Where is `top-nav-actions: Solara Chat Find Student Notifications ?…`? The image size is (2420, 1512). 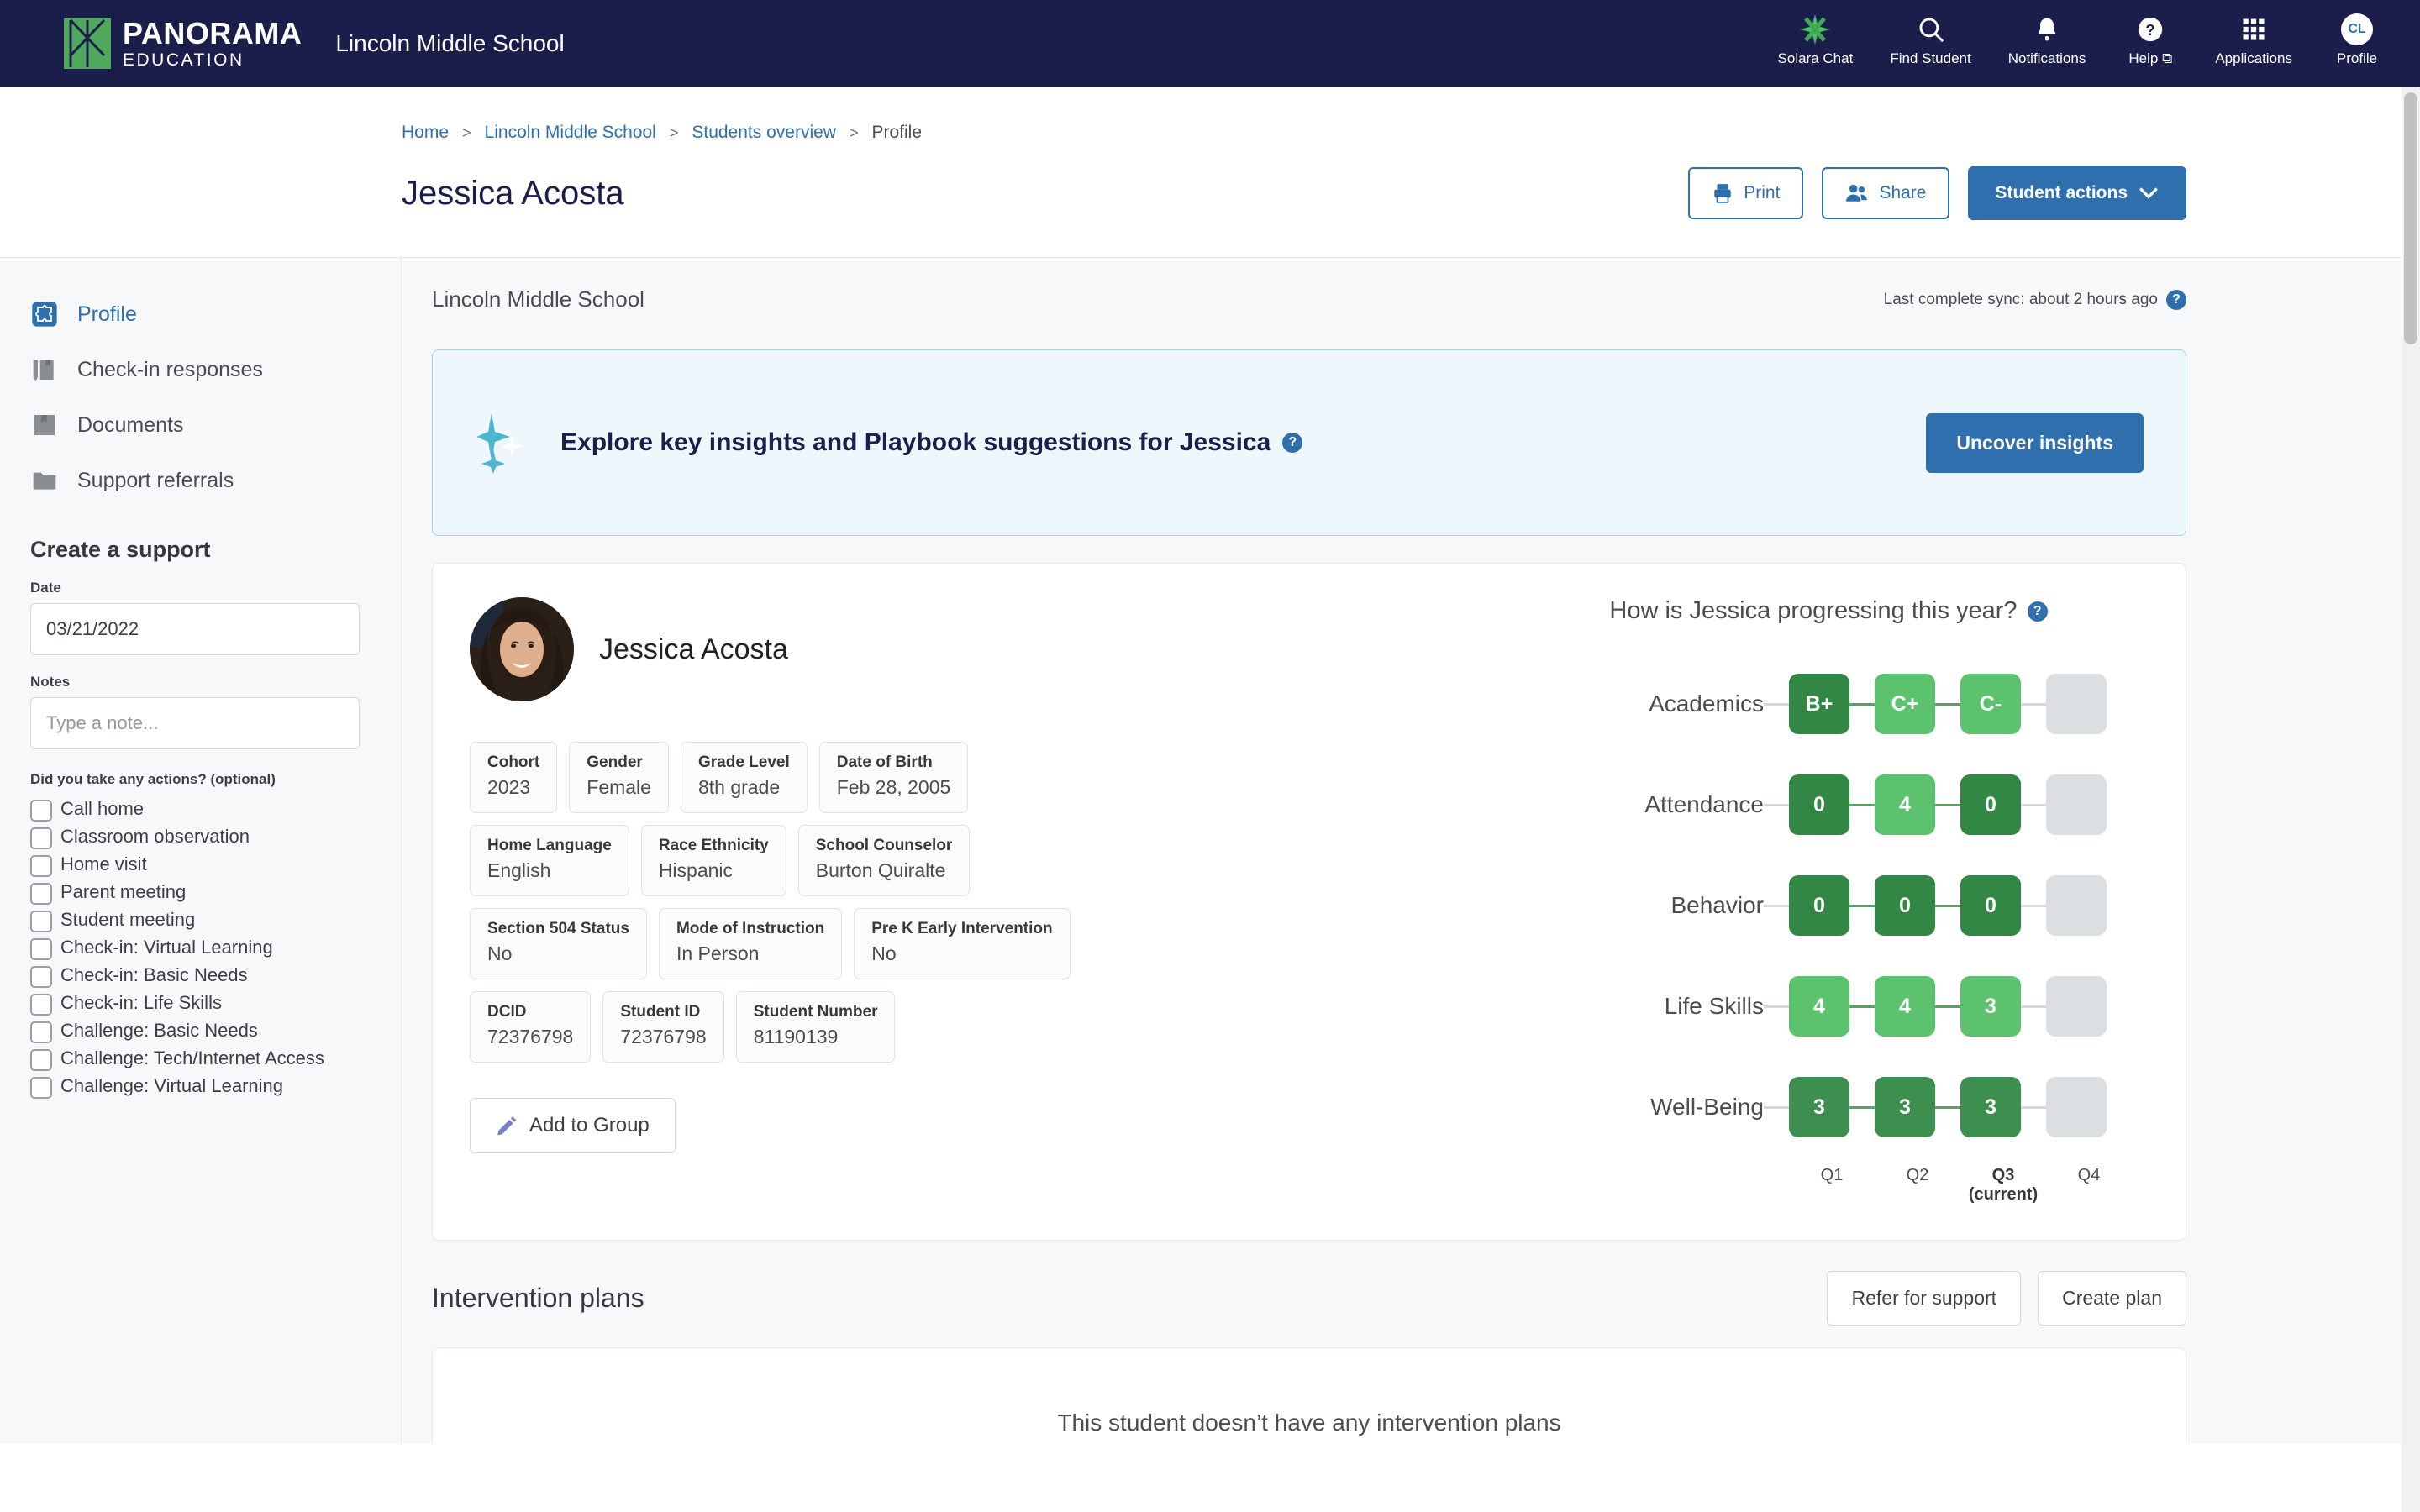 top-nav-actions: Solara Chat Find Student Notifications ?… is located at coordinates (2082, 43).